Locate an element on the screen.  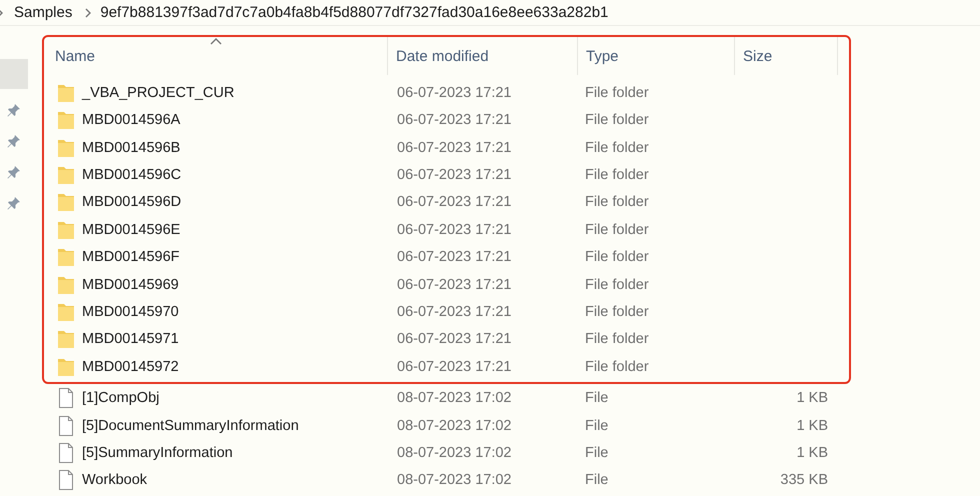
file-name: MBD0014596A is located at coordinates (131, 120).